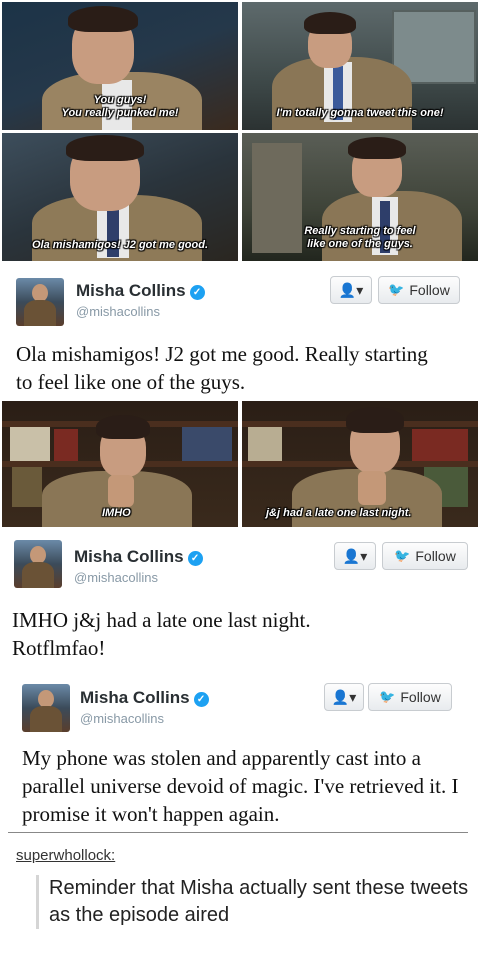  Describe the element at coordinates (339, 513) in the screenshot. I see `panel-6-caption: j&j had a late one last night.` at that location.